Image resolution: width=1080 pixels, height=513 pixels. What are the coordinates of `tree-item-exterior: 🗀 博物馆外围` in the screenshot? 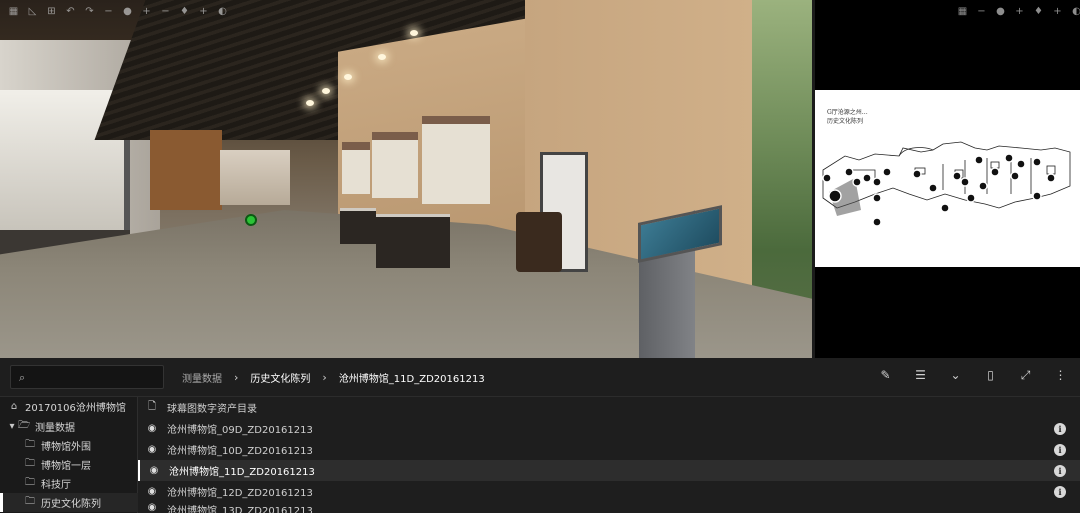 It's located at (69, 445).